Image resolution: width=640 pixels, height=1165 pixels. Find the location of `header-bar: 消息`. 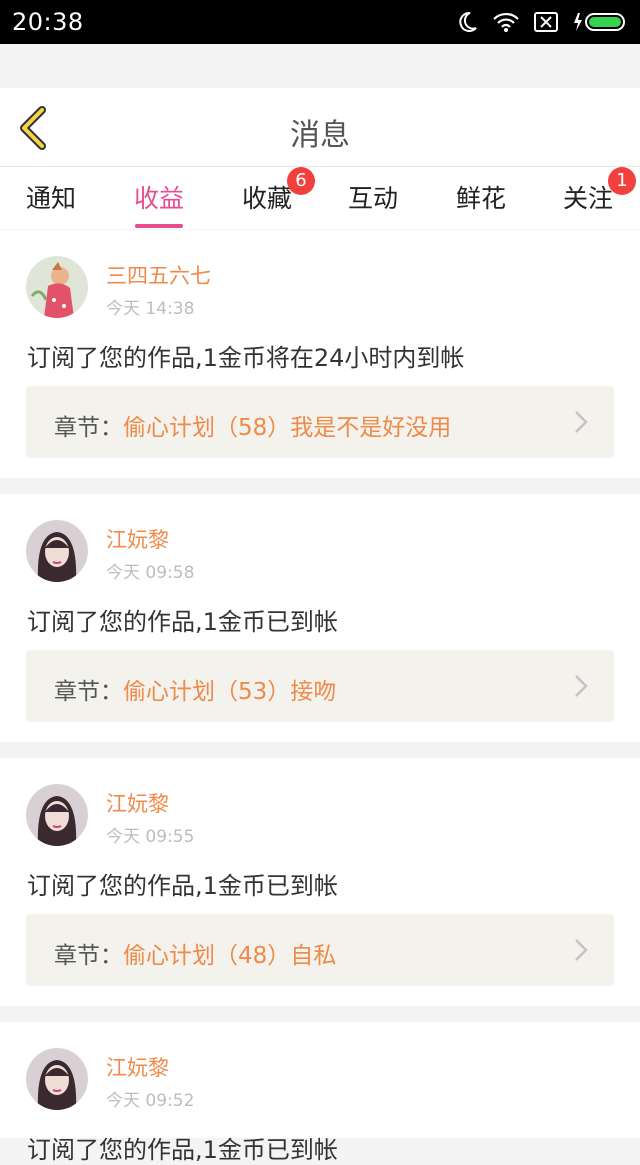

header-bar: 消息 is located at coordinates (320, 127).